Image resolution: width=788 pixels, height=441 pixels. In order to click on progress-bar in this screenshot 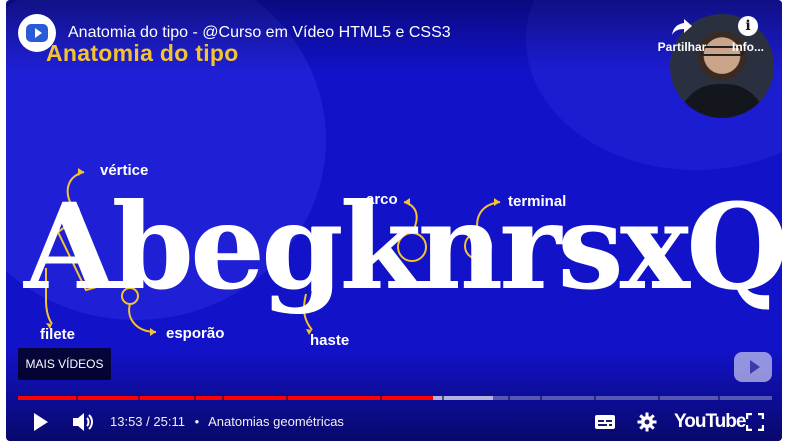, I will do `click(395, 398)`.